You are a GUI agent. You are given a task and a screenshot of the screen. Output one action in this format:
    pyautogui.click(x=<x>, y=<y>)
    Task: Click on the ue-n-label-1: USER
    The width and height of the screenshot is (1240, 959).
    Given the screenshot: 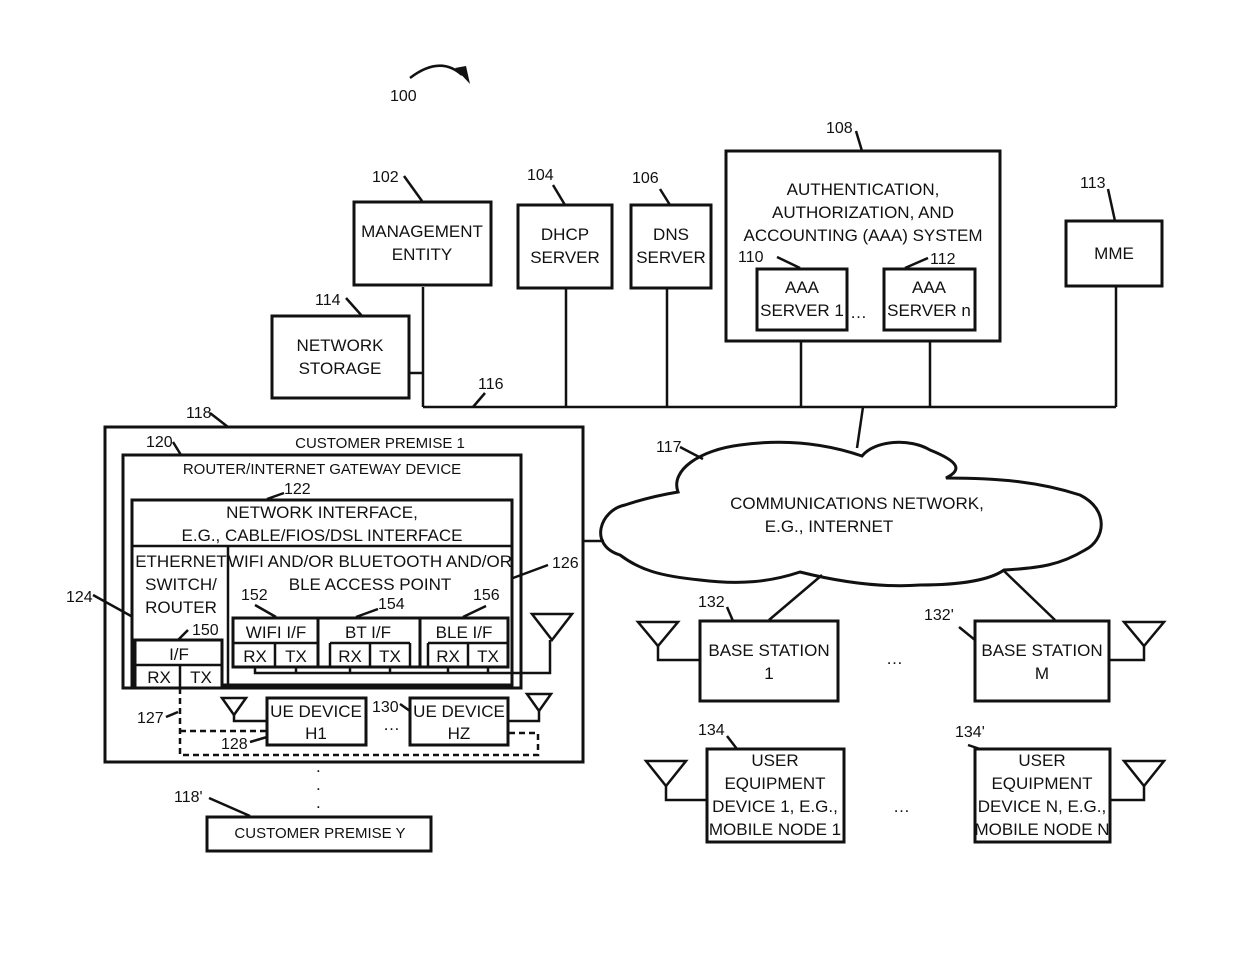 What is the action you would take?
    pyautogui.click(x=1041, y=760)
    